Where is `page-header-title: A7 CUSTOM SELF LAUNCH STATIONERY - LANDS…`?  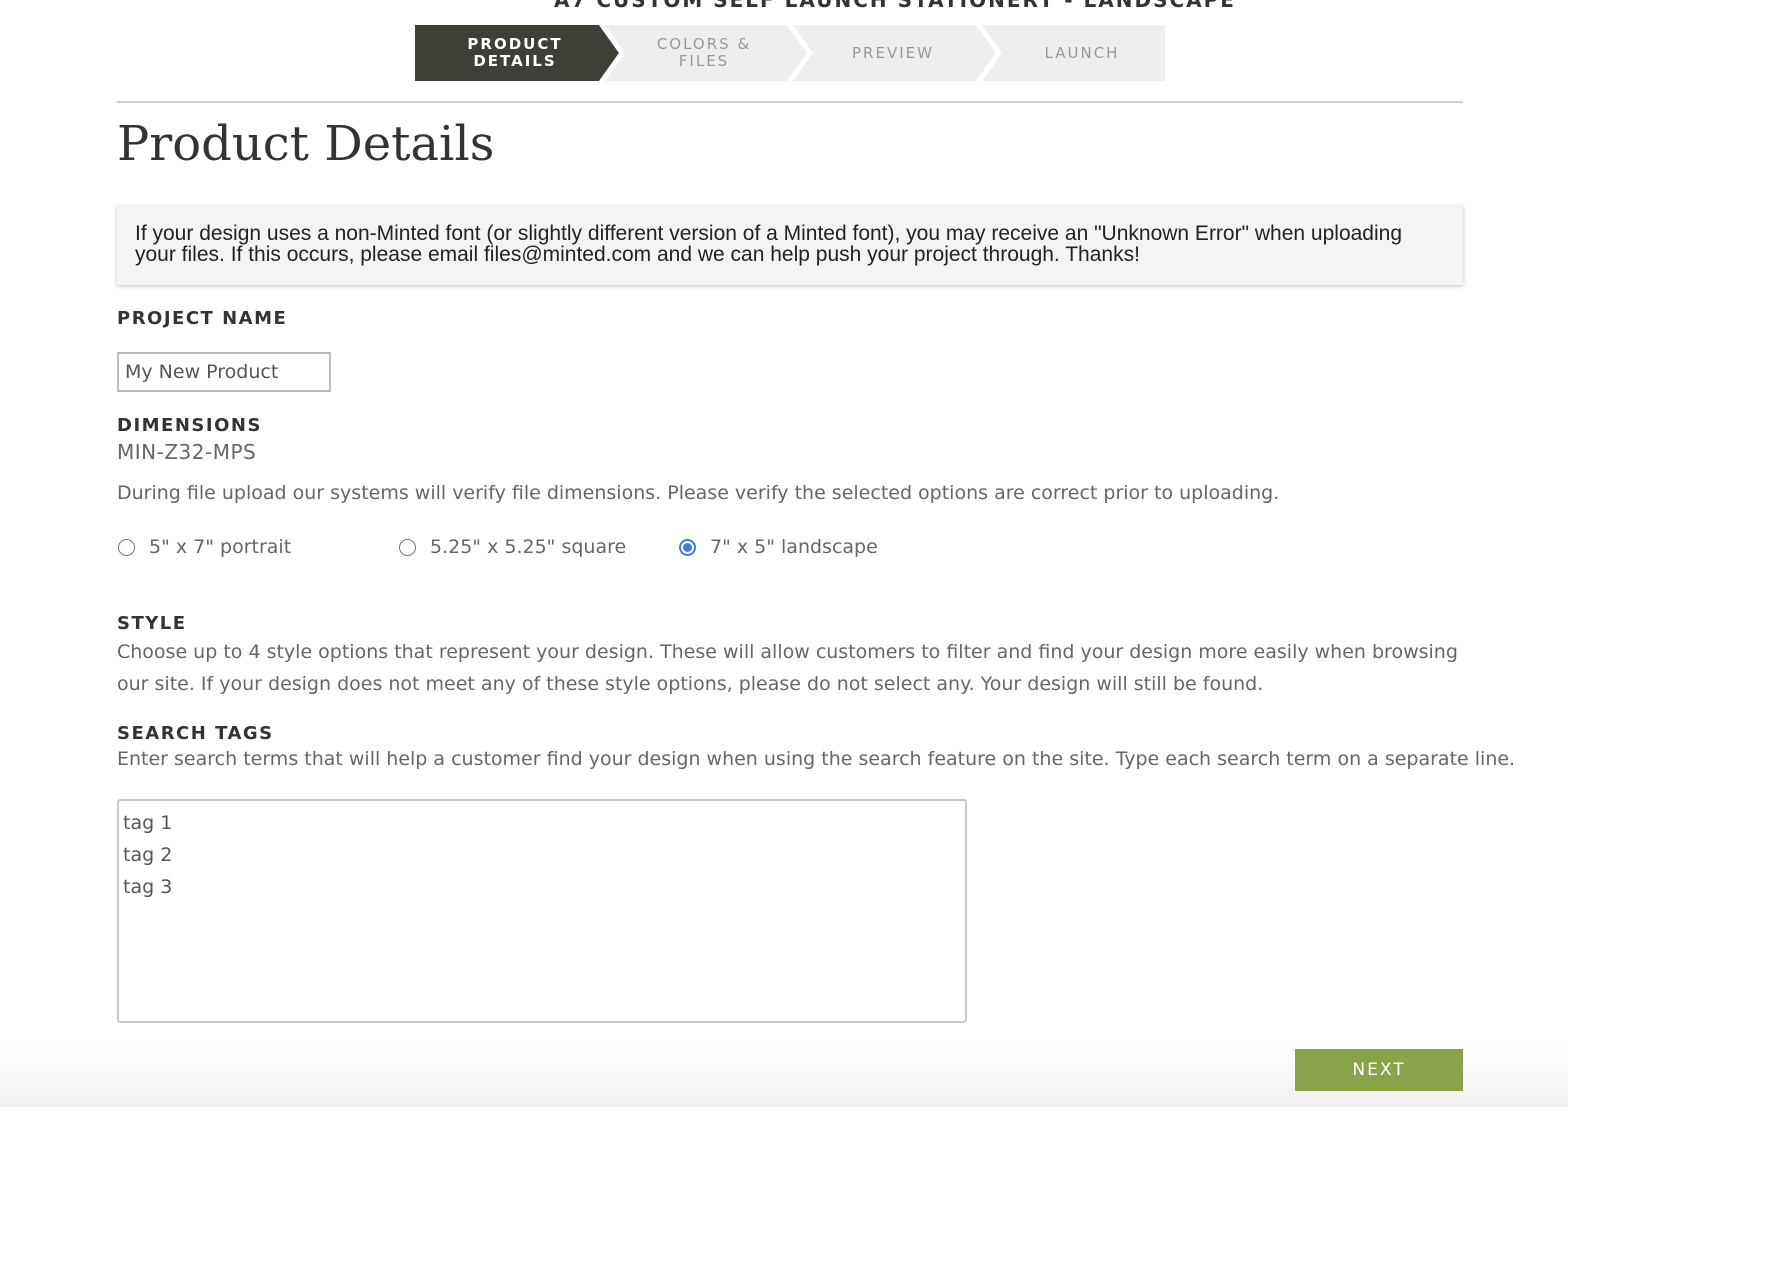
page-header-title: A7 CUSTOM SELF LAUNCH STATIONERY - LANDS… is located at coordinates (895, 6).